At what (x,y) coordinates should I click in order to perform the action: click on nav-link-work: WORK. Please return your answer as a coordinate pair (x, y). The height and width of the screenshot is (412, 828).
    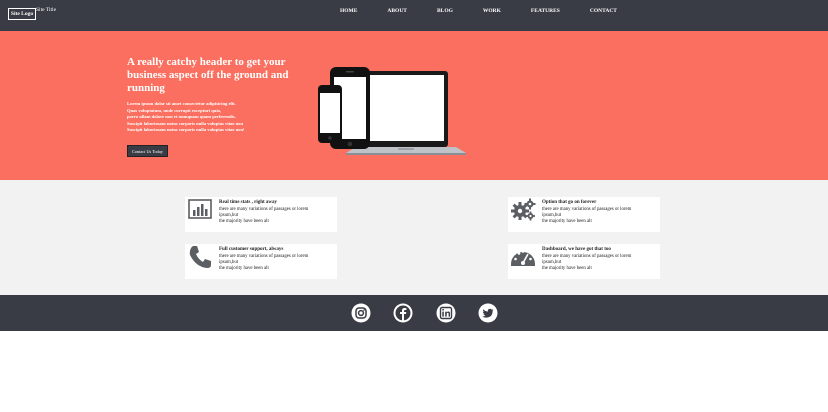
    Looking at the image, I should click on (492, 11).